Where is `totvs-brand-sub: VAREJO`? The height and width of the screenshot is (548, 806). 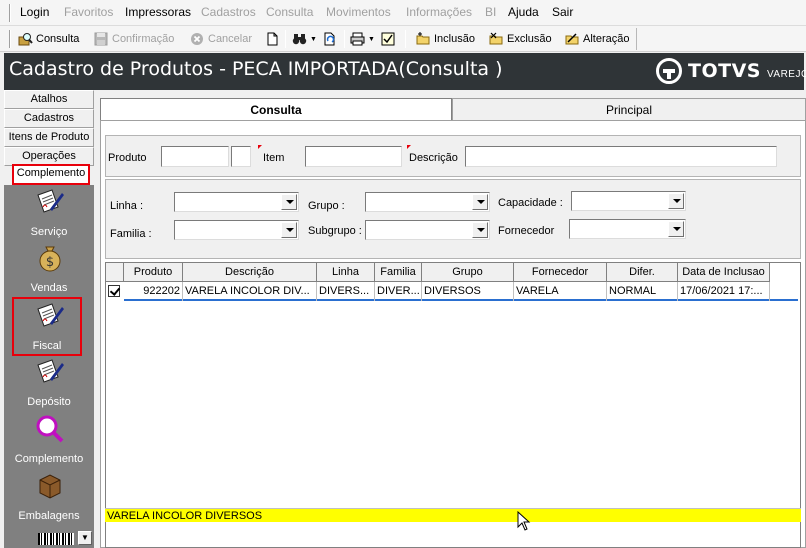
totvs-brand-sub: VAREJO is located at coordinates (786, 74).